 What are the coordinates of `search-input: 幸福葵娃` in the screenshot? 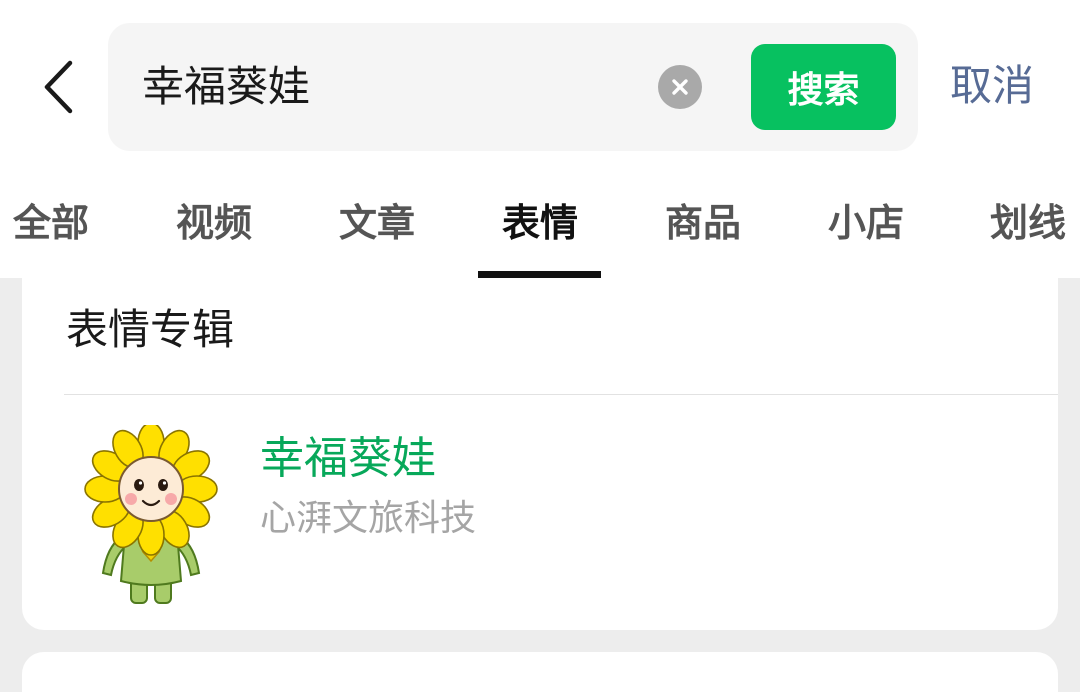 It's located at (226, 87).